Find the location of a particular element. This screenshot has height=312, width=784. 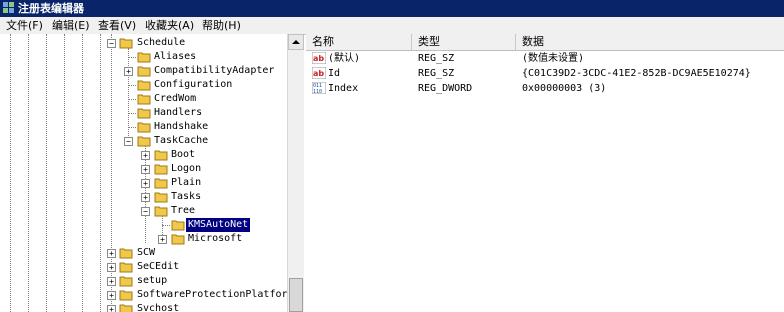

value-data: 0x00000003 (3) is located at coordinates (564, 88).